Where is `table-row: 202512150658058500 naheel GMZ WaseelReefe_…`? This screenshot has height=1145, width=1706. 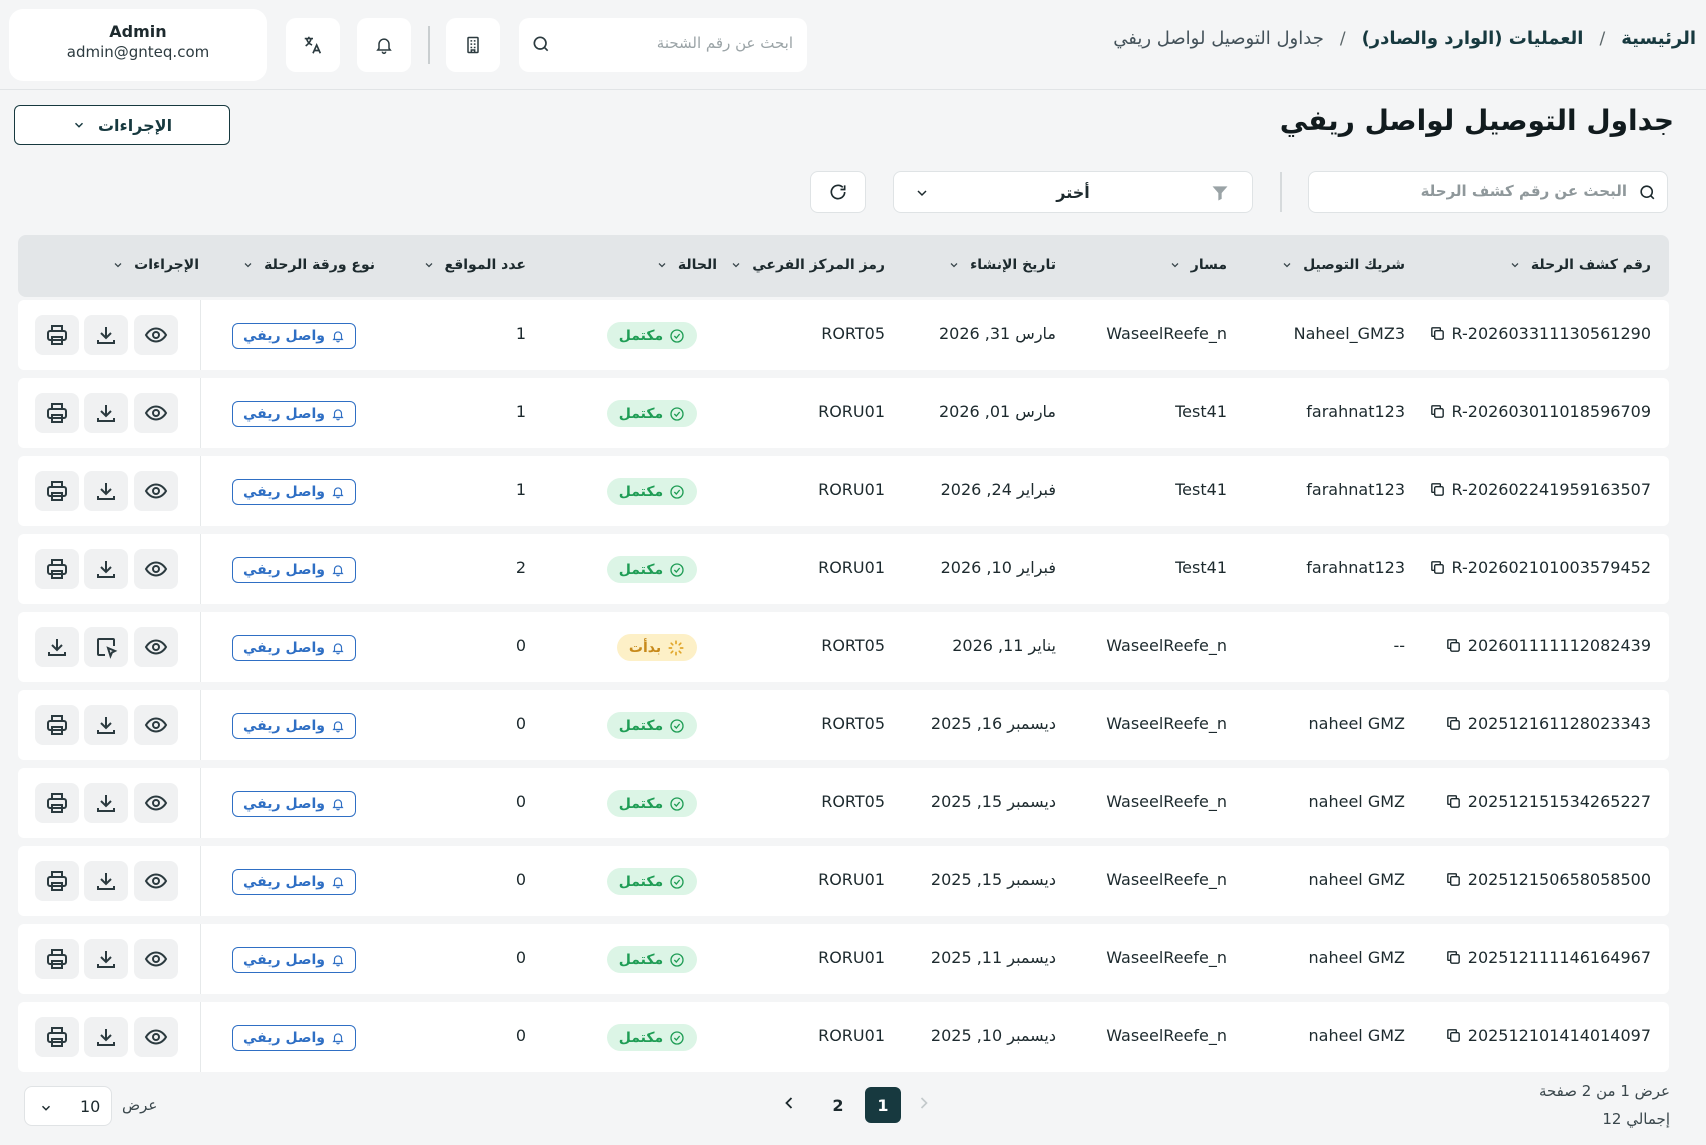 table-row: 202512150658058500 naheel GMZ WaseelReefe_… is located at coordinates (843, 881).